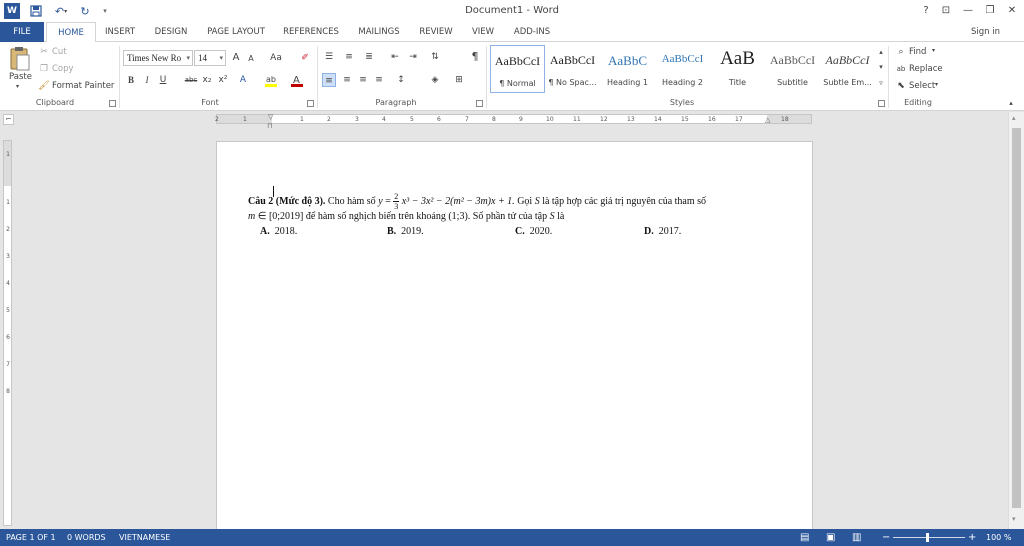 The height and width of the screenshot is (546, 1024). I want to click on print-layout-icon: ▣, so click(830, 537).